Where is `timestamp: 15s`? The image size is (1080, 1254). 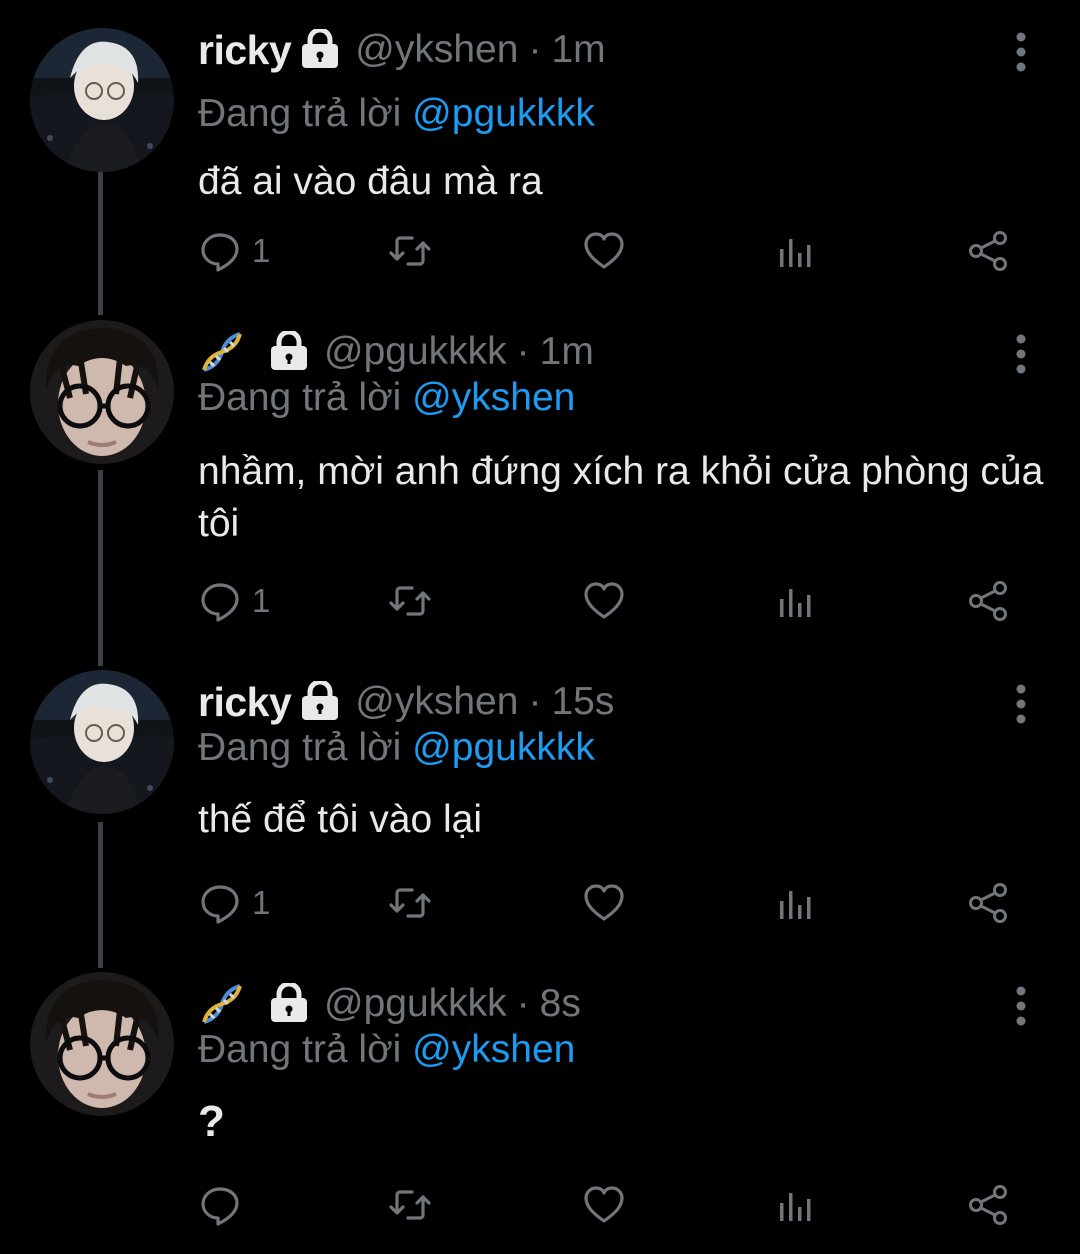 timestamp: 15s is located at coordinates (582, 702).